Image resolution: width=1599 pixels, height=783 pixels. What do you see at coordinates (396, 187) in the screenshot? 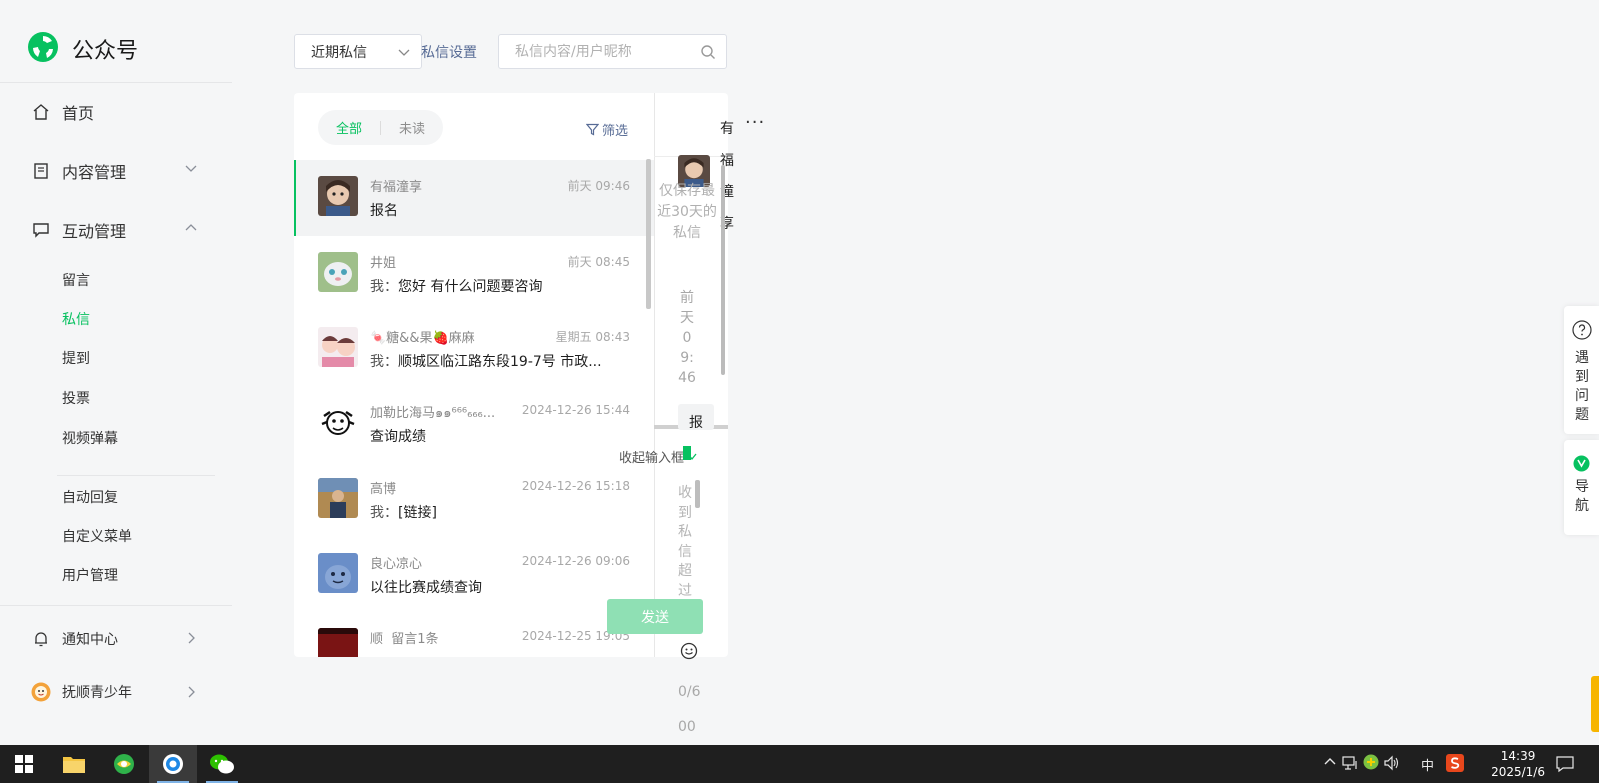
I see `contact-name: 有福潼享` at bounding box center [396, 187].